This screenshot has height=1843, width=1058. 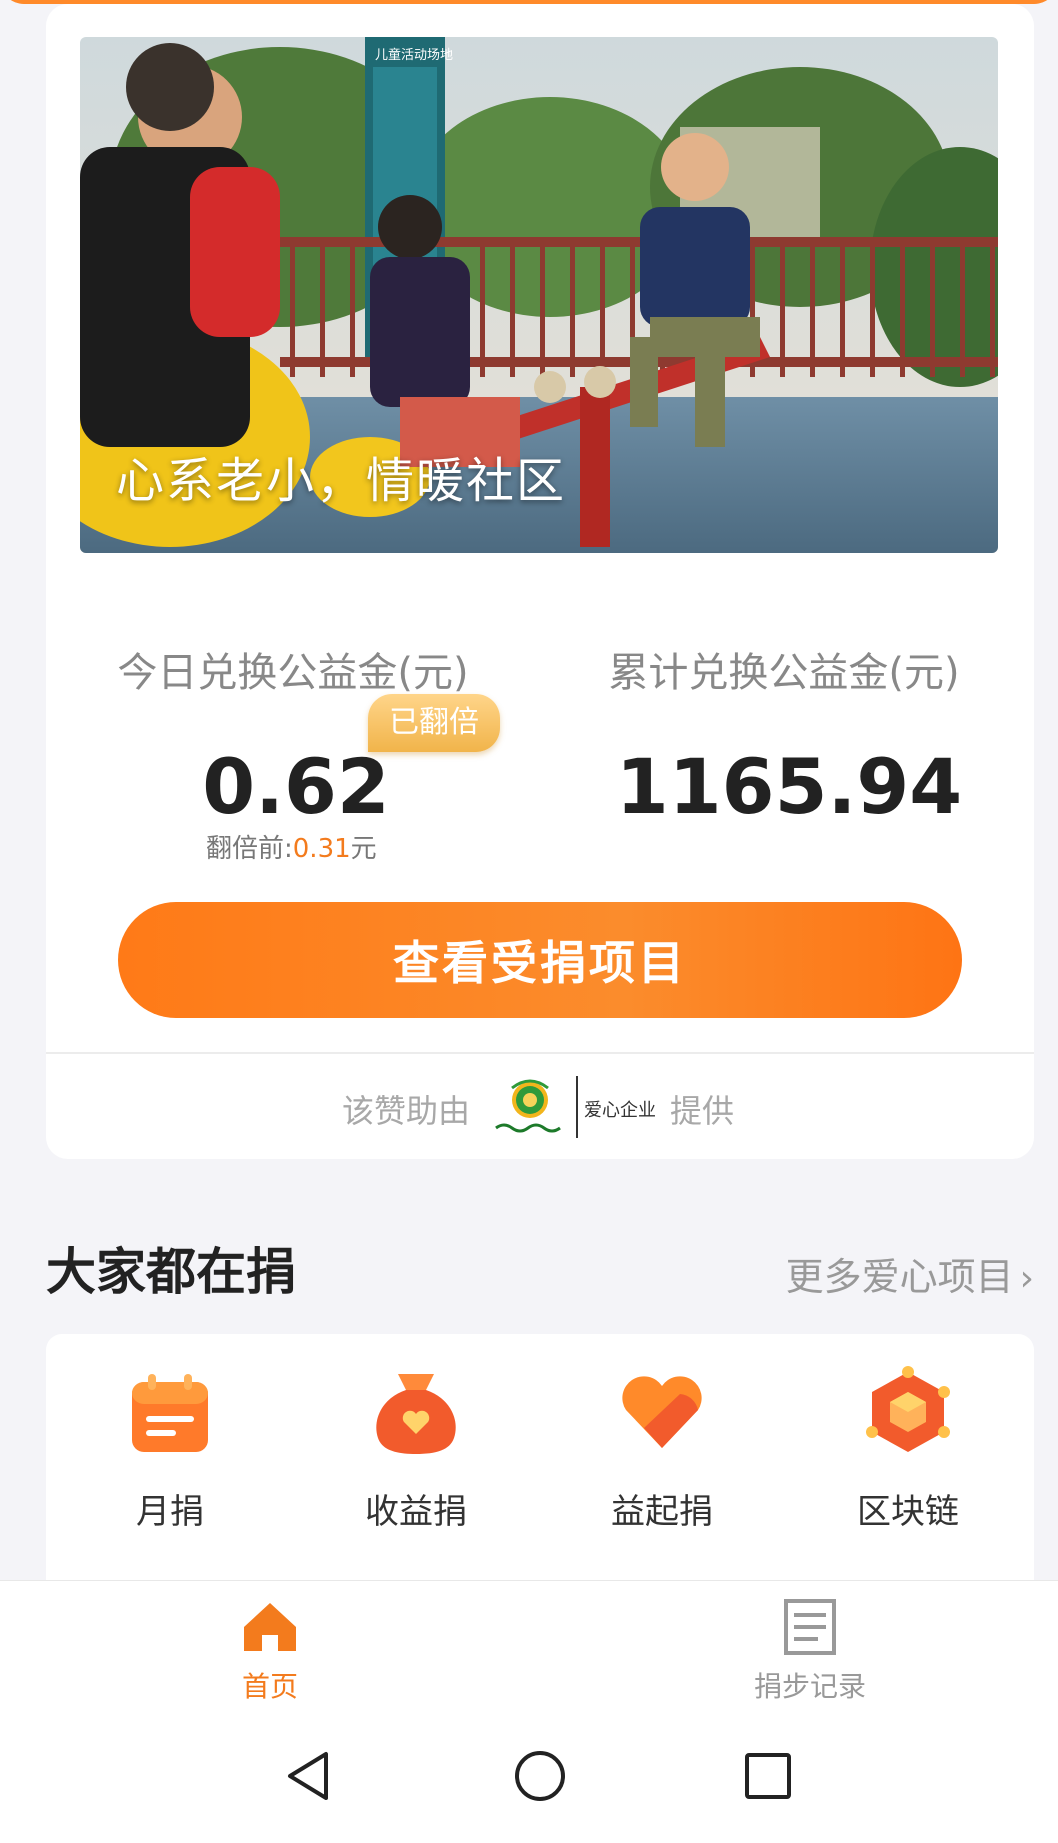 I want to click on donate-type-label: 区块链, so click(x=908, y=1512).